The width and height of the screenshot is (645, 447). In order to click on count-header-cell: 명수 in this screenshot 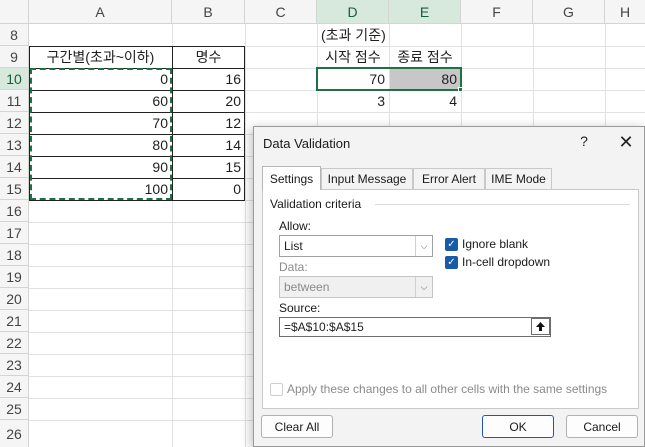, I will do `click(208, 57)`.